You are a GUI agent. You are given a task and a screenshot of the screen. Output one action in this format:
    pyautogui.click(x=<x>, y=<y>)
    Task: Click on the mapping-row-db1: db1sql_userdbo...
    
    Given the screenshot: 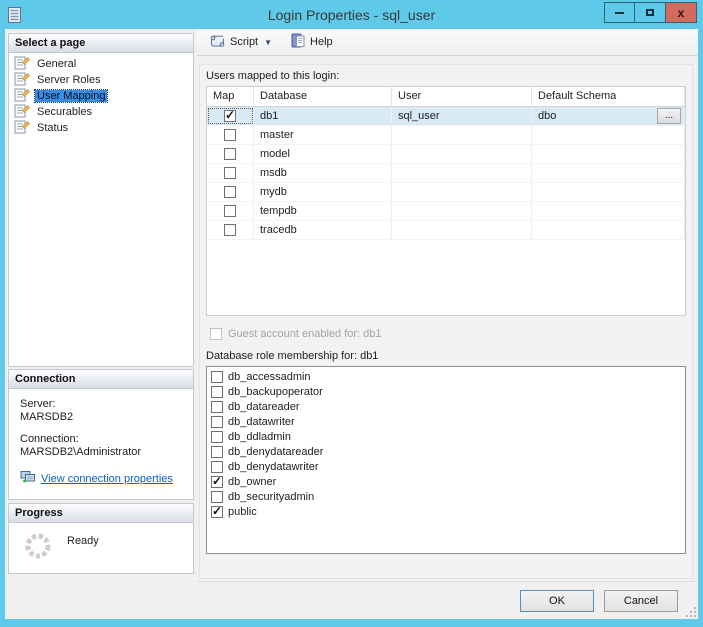 What is the action you would take?
    pyautogui.click(x=446, y=116)
    